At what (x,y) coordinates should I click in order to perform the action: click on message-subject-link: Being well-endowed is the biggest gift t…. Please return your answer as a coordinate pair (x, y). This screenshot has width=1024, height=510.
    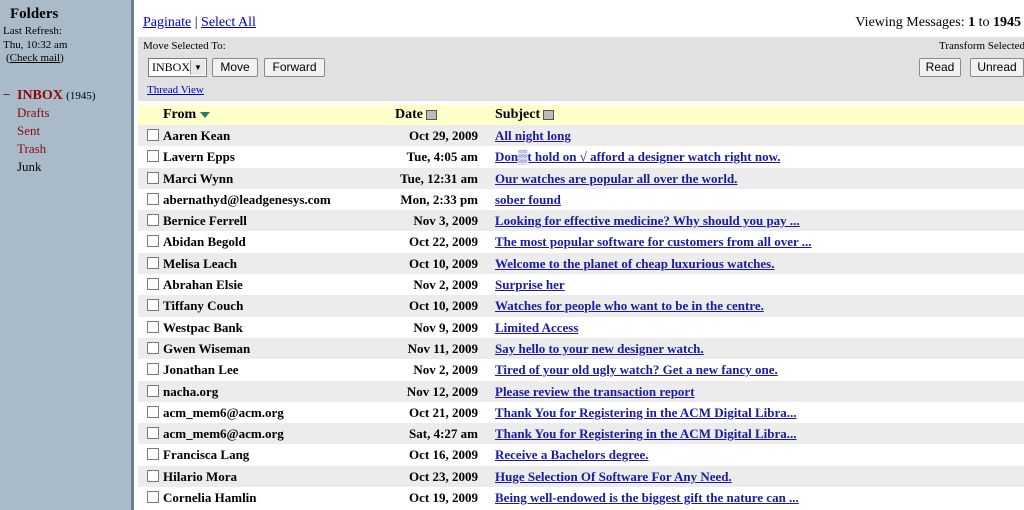
    Looking at the image, I should click on (647, 498).